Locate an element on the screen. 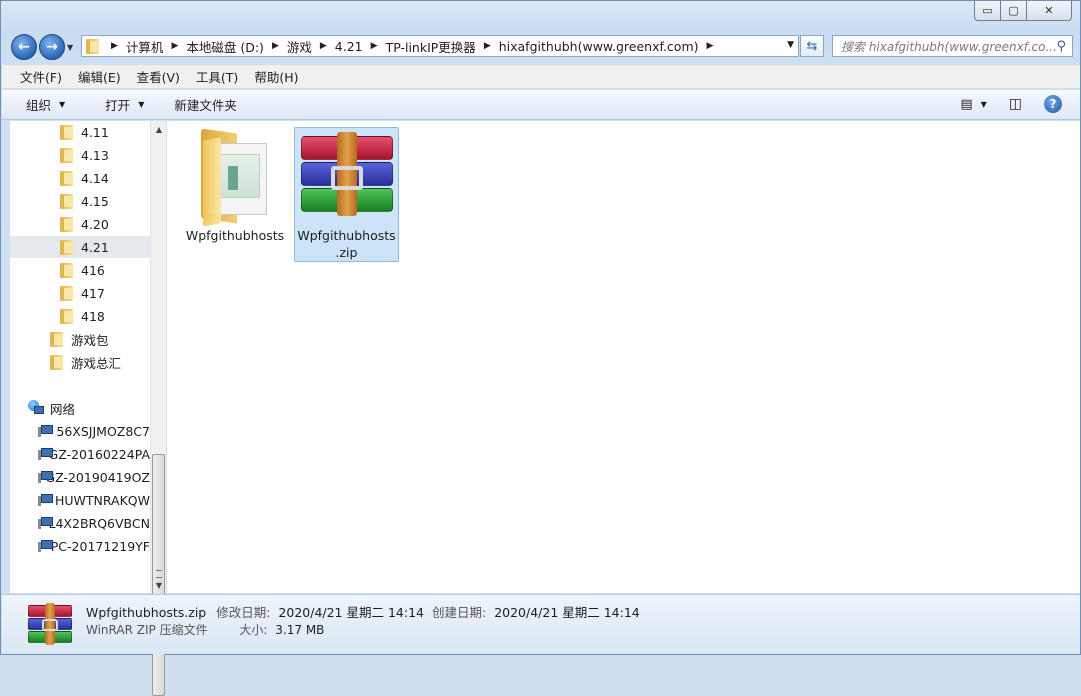 The width and height of the screenshot is (1081, 696). scroll-up-icon: ▲ is located at coordinates (159, 129).